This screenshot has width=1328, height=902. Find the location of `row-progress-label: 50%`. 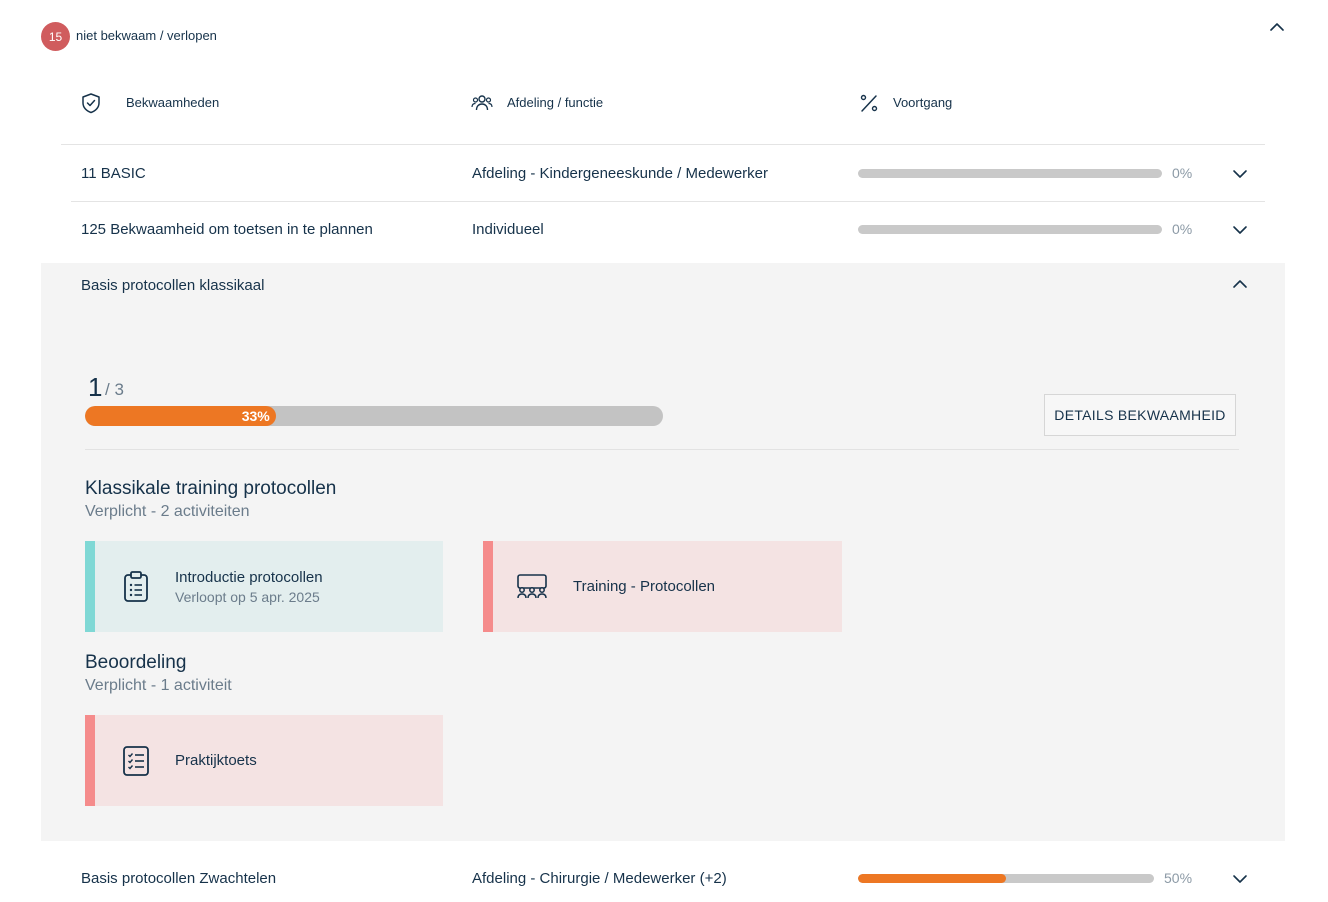

row-progress-label: 50% is located at coordinates (1178, 878).